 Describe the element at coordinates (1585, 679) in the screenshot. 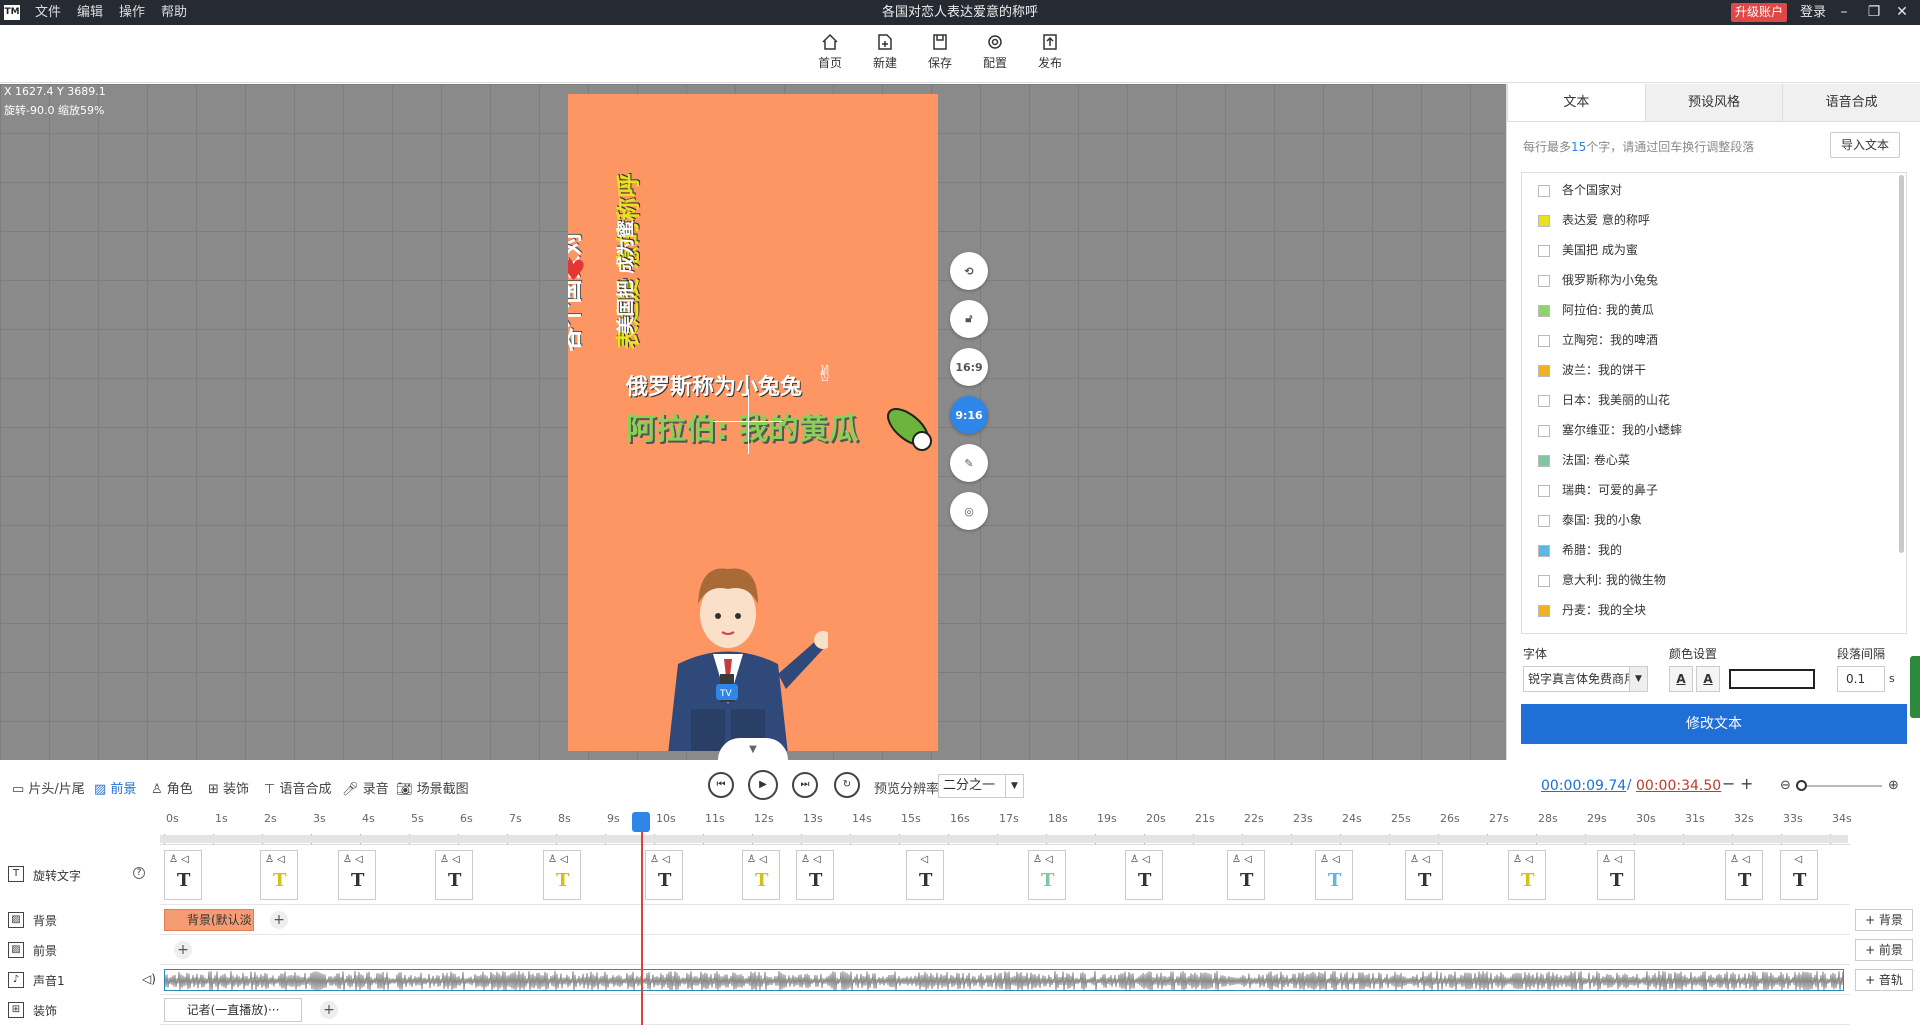

I see `font-select: 锐字真言体免费商用 ▼` at that location.